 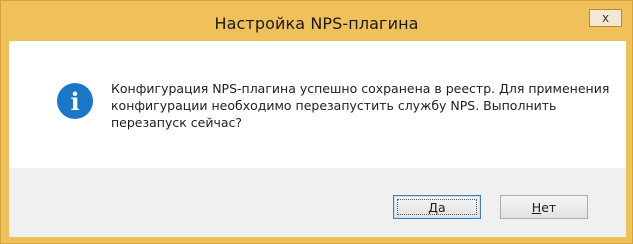 I want to click on yes-button-label: Да, so click(x=436, y=207).